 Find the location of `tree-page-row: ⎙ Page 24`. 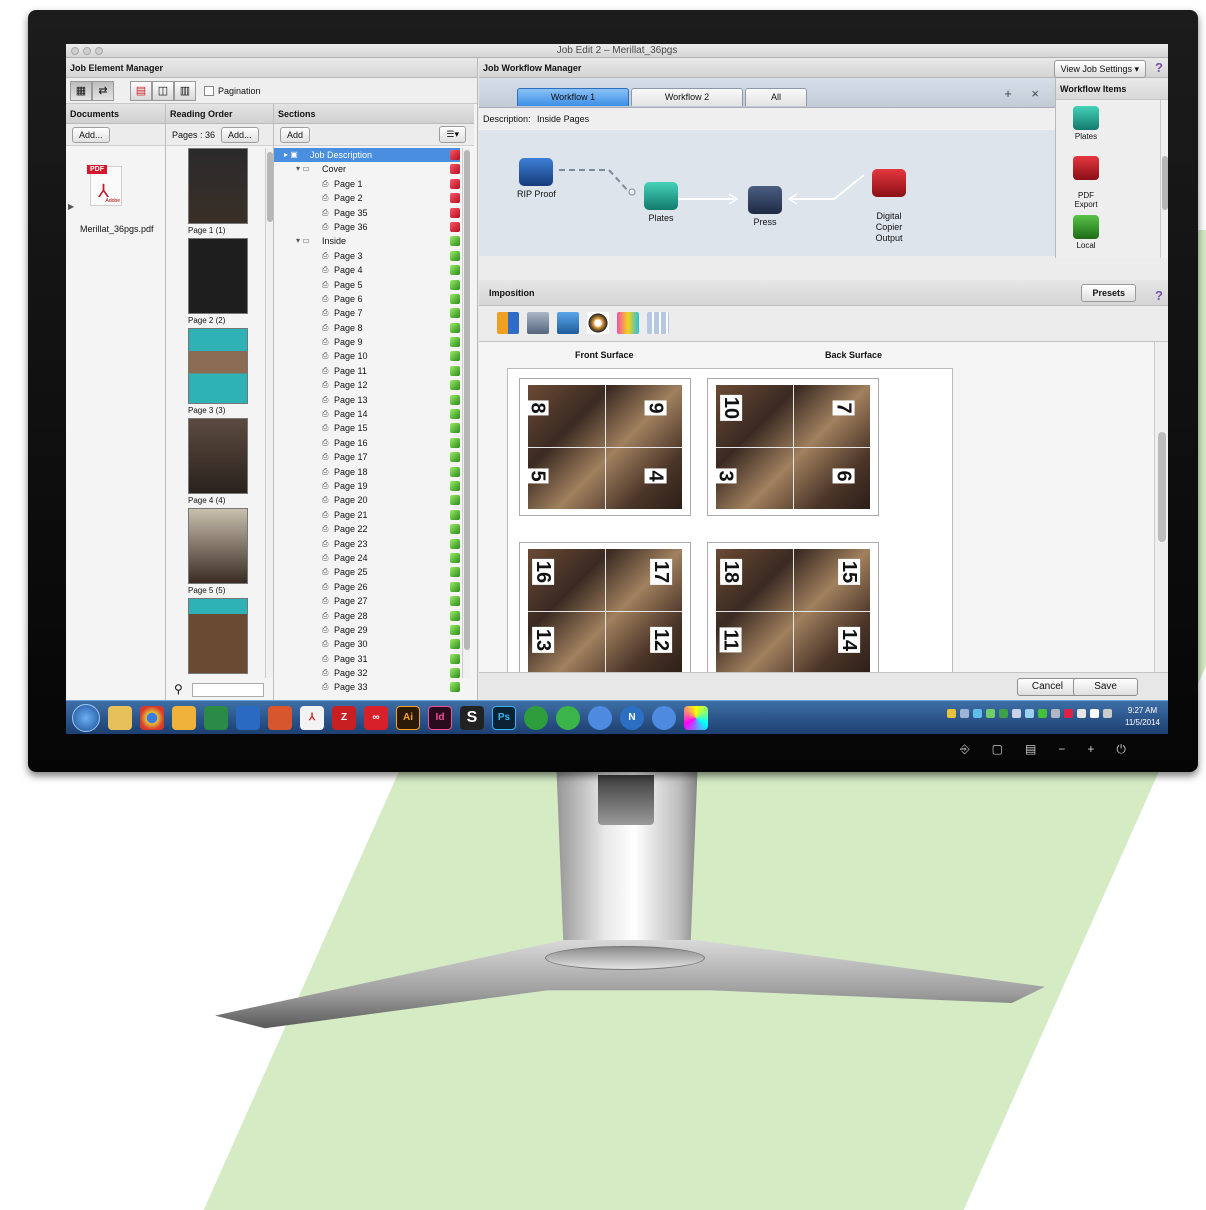

tree-page-row: ⎙ Page 24 is located at coordinates (367, 558).